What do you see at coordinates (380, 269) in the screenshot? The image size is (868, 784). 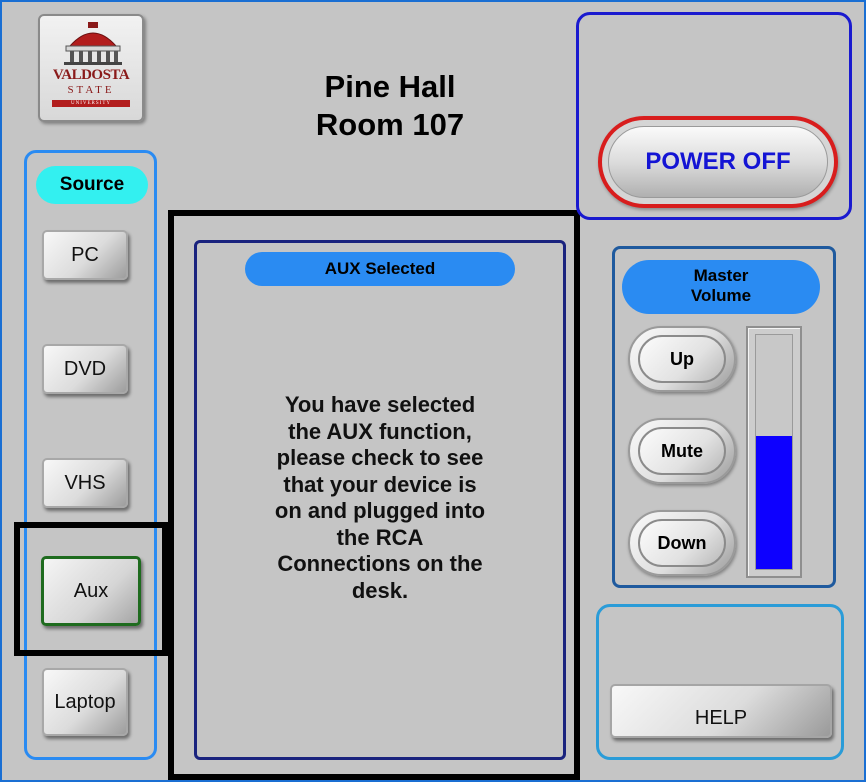 I see `info-status: AUX Selected` at bounding box center [380, 269].